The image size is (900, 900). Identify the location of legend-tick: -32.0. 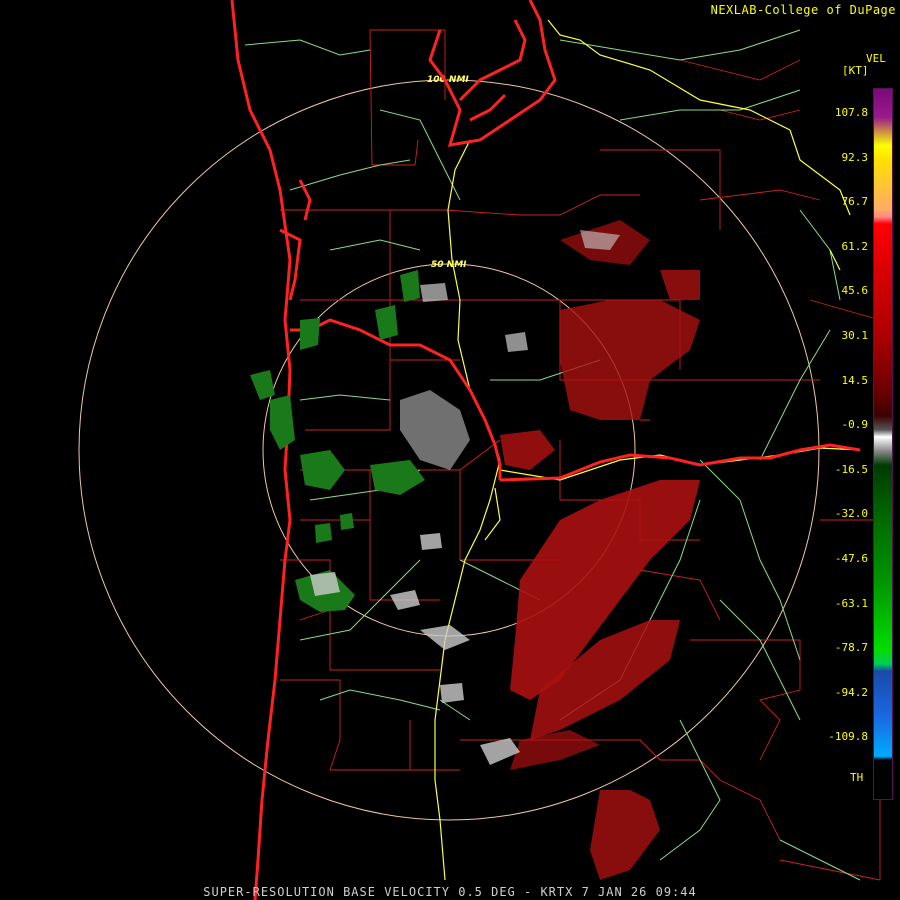
(851, 514).